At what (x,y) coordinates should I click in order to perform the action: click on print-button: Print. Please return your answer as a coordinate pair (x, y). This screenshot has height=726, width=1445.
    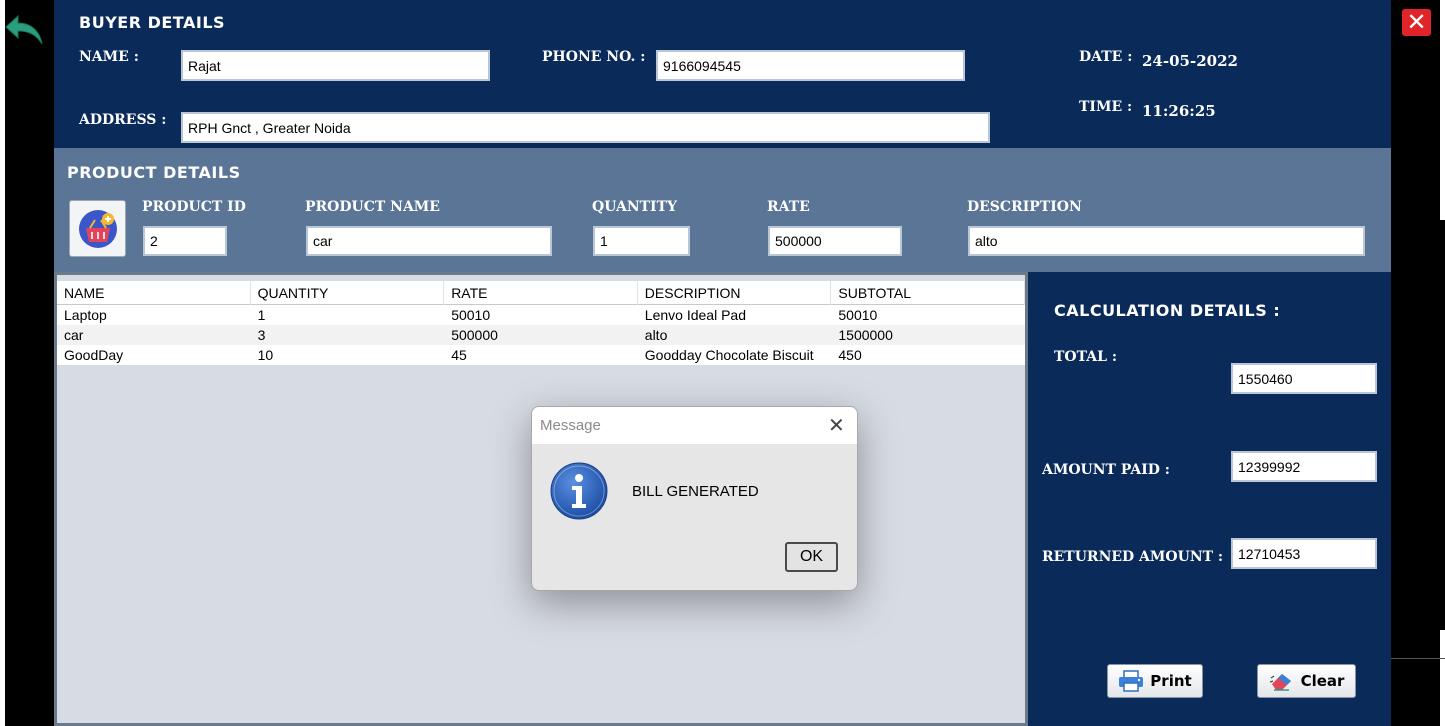
    Looking at the image, I should click on (1155, 681).